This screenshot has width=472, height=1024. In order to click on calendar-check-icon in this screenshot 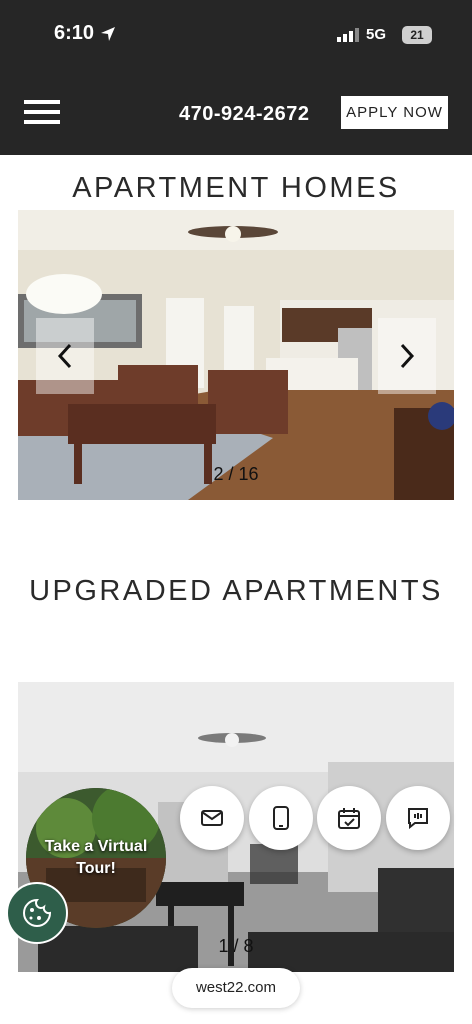, I will do `click(349, 818)`.